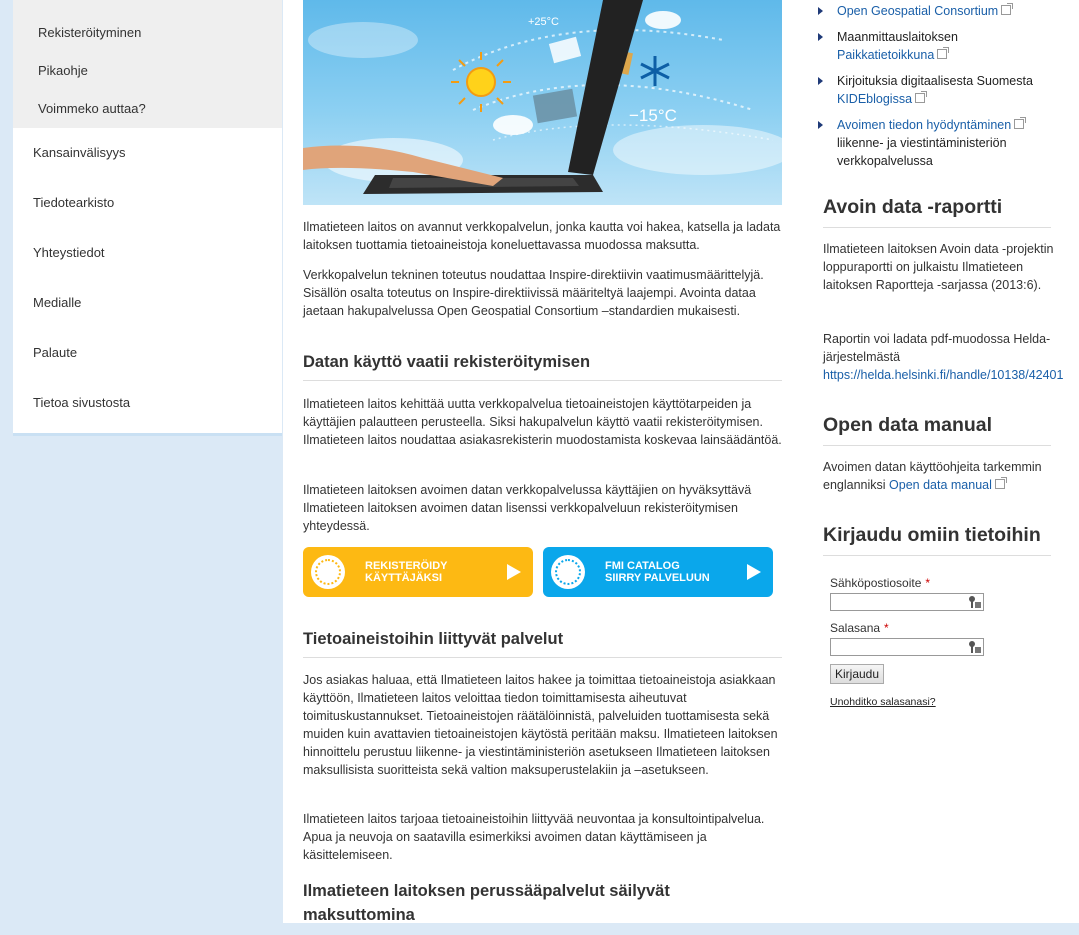  Describe the element at coordinates (876, 583) in the screenshot. I see `email-label-text: Sähköpostiosoite` at that location.